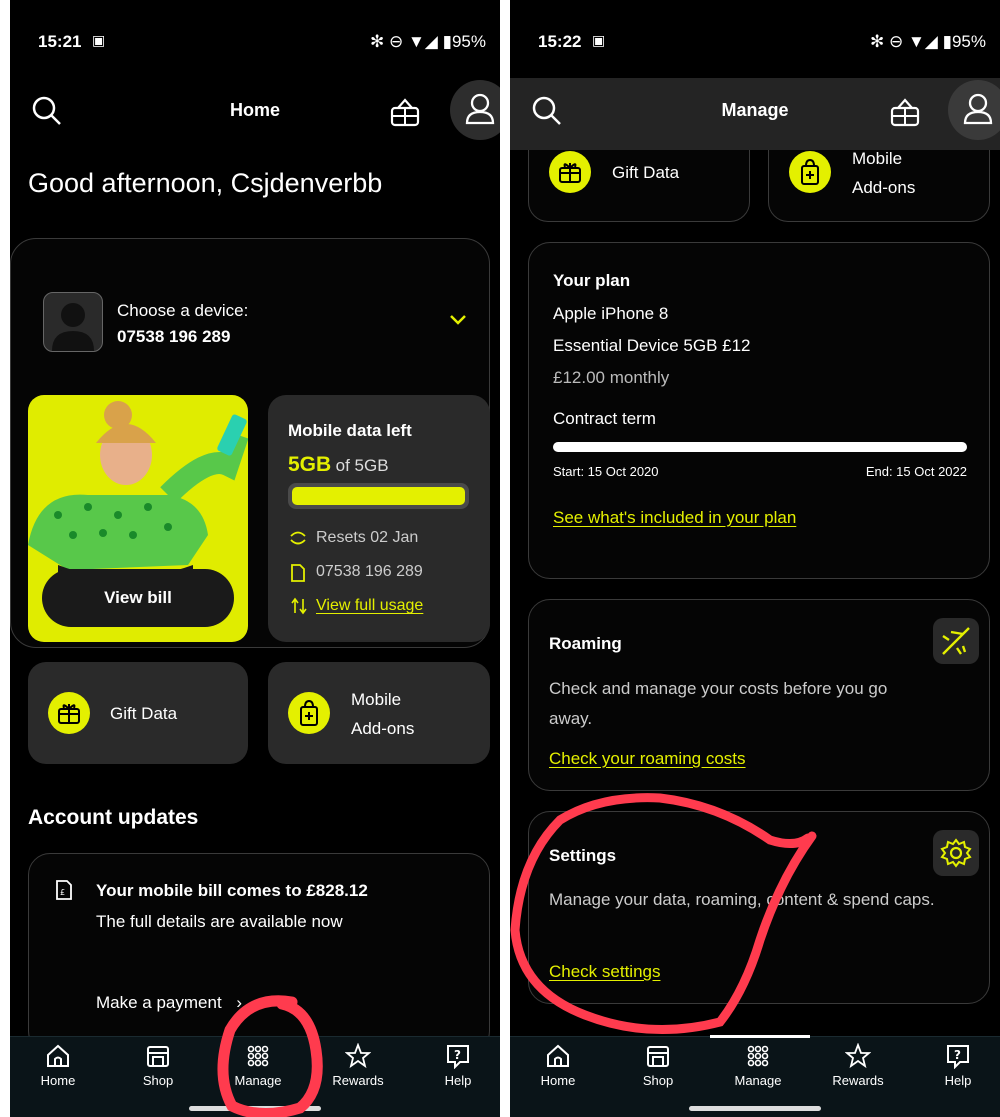 This screenshot has width=1000, height=1117. Describe the element at coordinates (956, 641) in the screenshot. I see `airplane-icon` at that location.